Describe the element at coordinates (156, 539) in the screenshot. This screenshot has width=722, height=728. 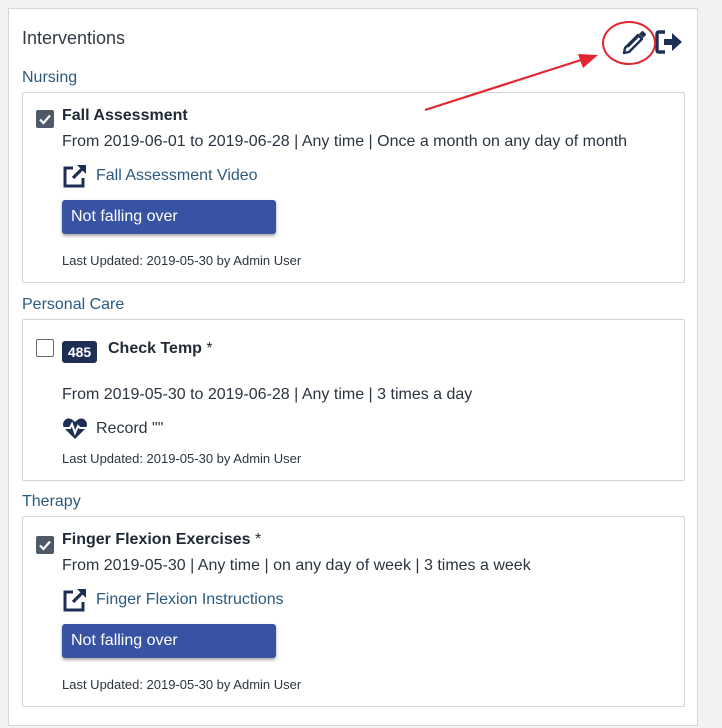
I see `intervention-title-text: Finger Flexion Exercises` at that location.